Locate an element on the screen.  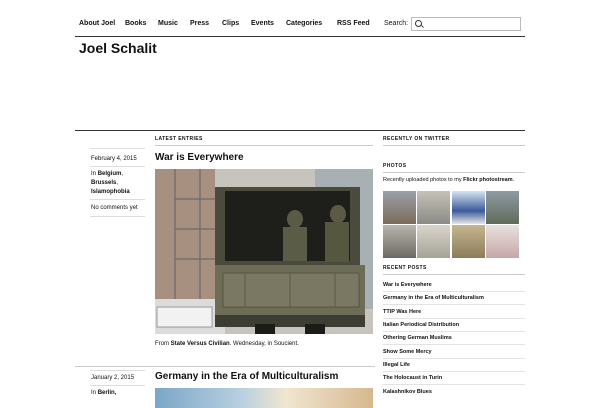
nav-press: Press is located at coordinates (199, 23).